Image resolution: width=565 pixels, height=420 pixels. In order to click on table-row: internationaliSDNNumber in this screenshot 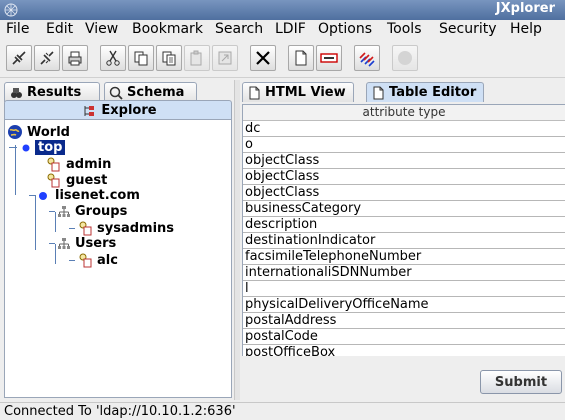, I will do `click(404, 273)`.